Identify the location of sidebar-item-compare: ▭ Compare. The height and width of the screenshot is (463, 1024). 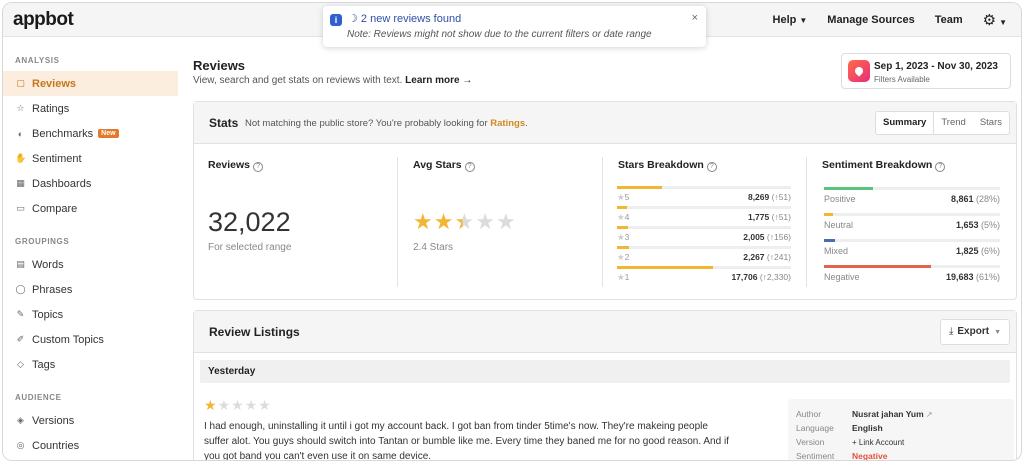
(93, 208).